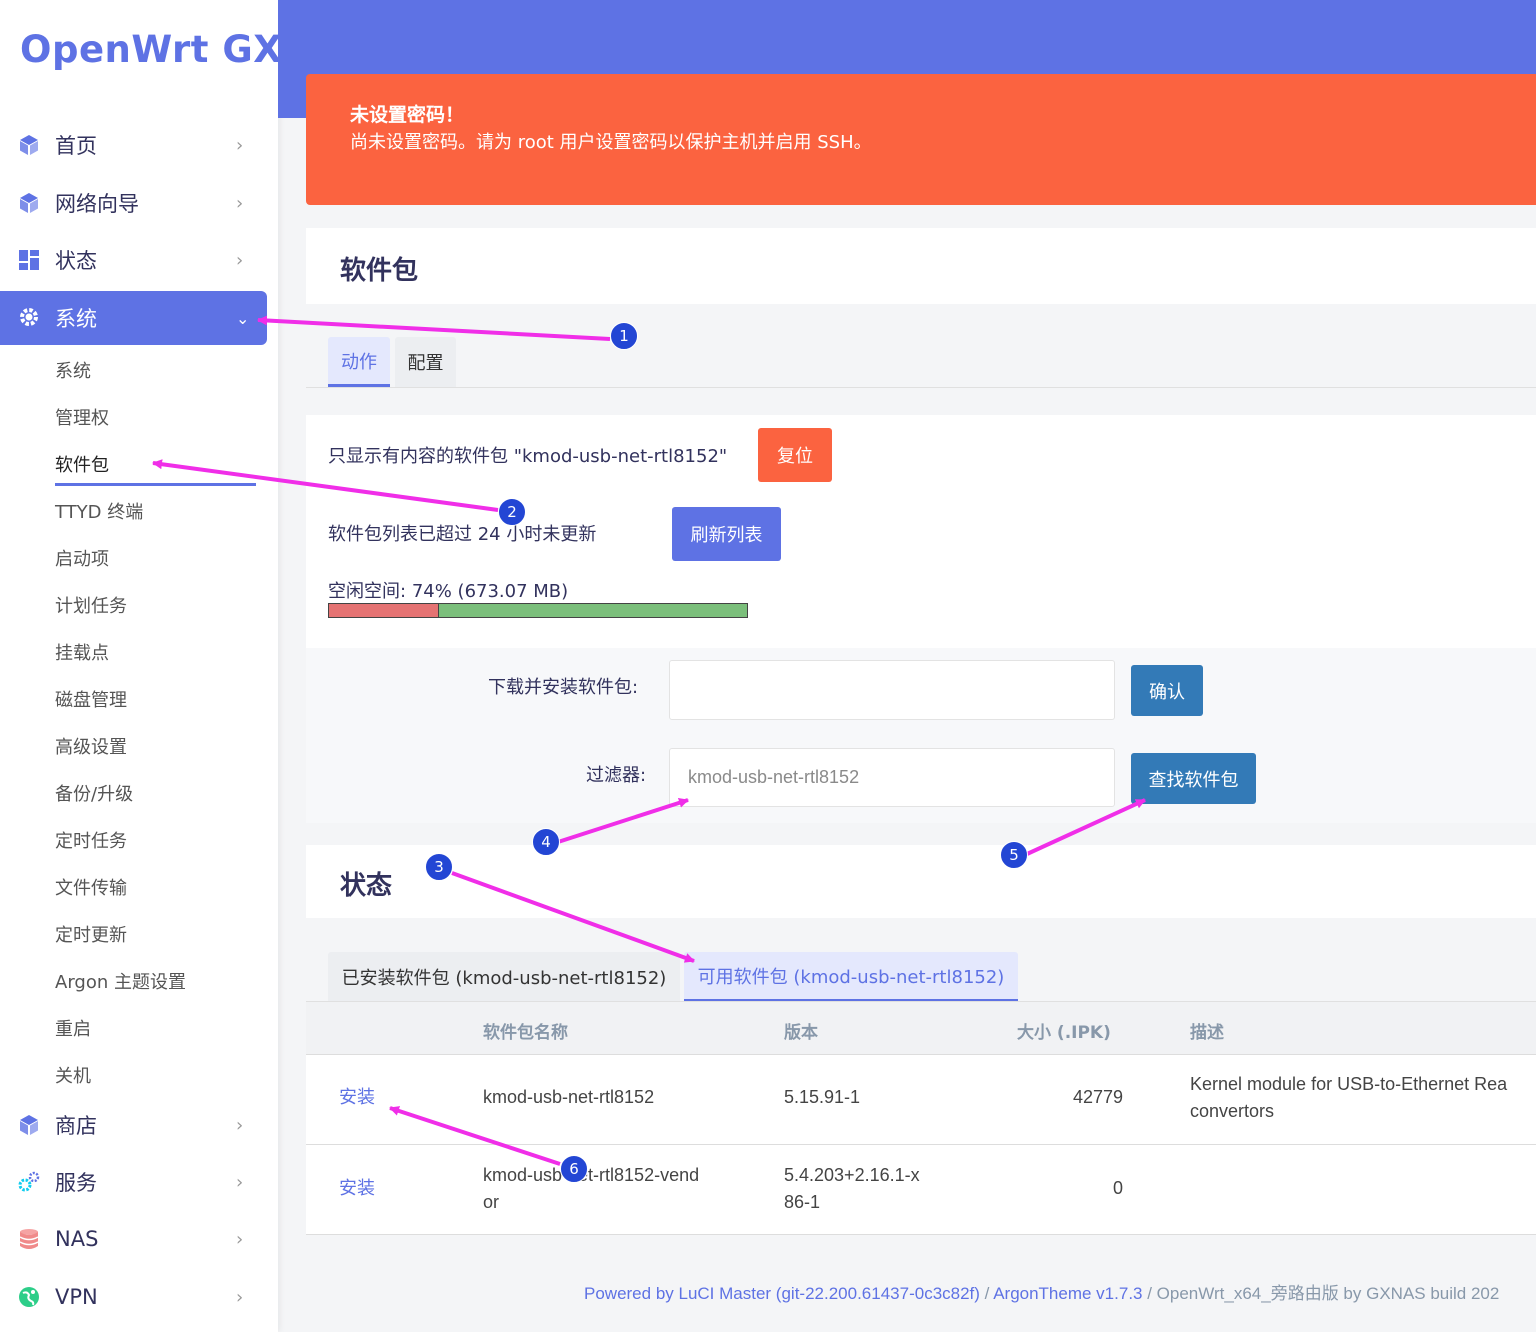 The width and height of the screenshot is (1536, 1332). Describe the element at coordinates (1097, 1097) in the screenshot. I see `package-size: 42779` at that location.